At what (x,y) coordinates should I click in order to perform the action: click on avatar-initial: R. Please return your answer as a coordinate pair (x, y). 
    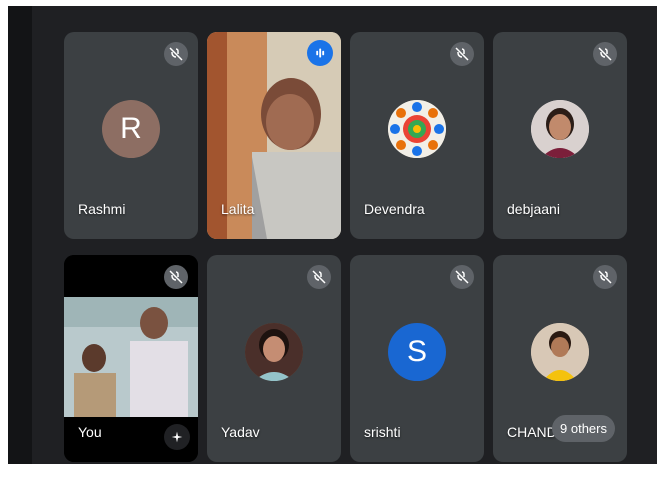
    Looking at the image, I should click on (131, 128).